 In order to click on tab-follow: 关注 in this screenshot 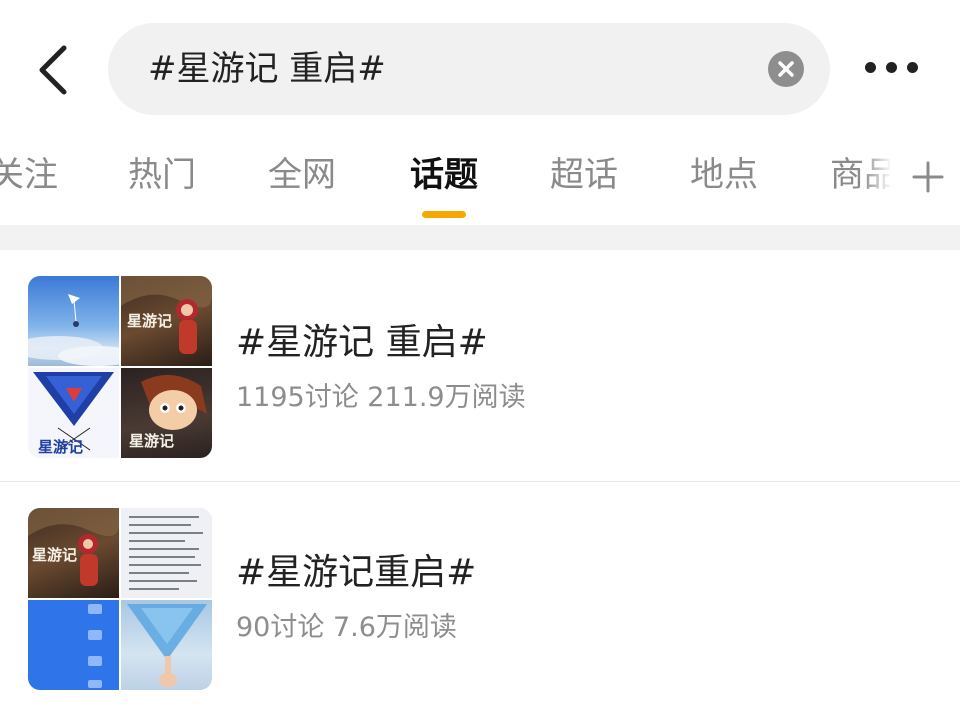, I will do `click(29, 175)`.